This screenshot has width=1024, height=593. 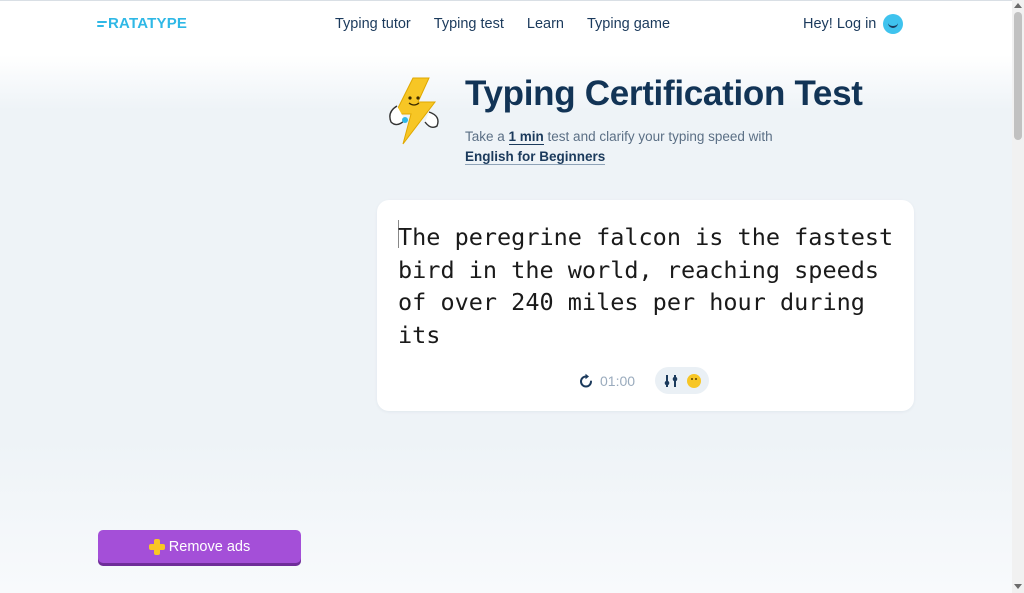 I want to click on login-button: Hey! Log in, so click(x=853, y=24).